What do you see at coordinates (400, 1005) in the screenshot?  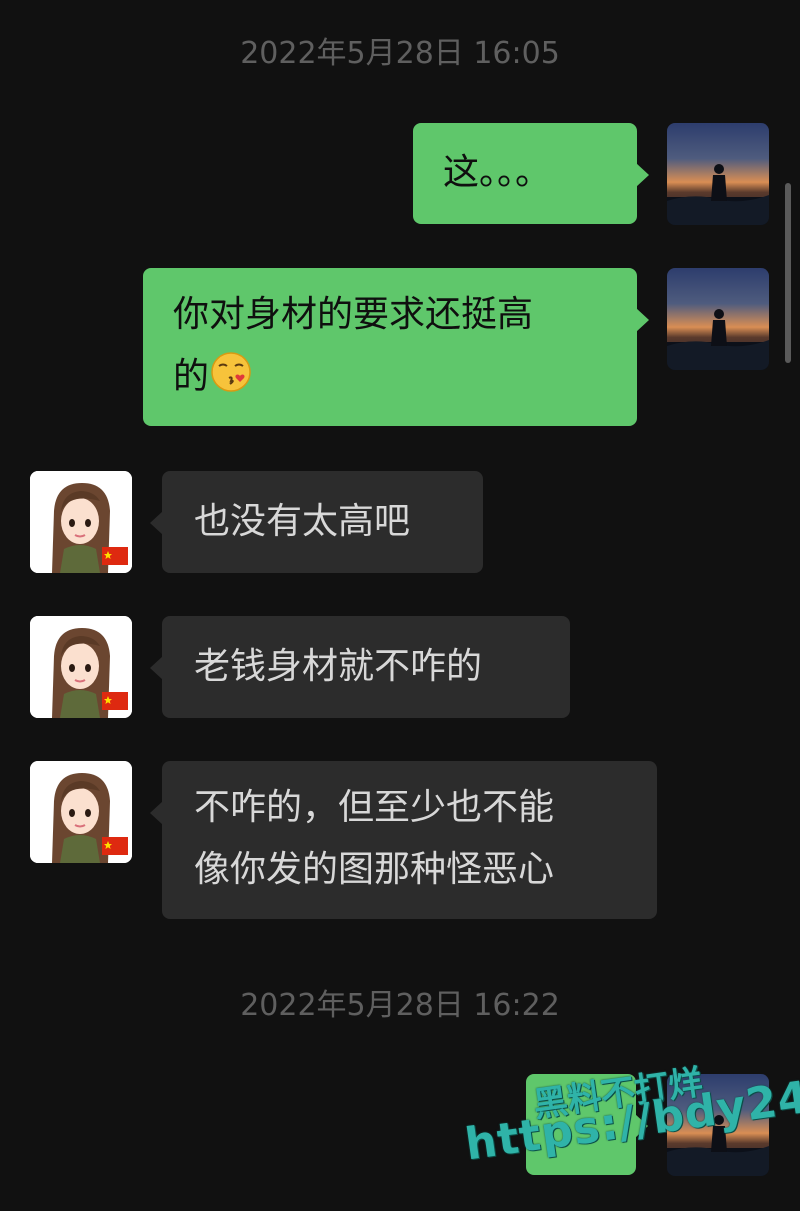 I see `timestamp: 2022年5月28日 16:22` at bounding box center [400, 1005].